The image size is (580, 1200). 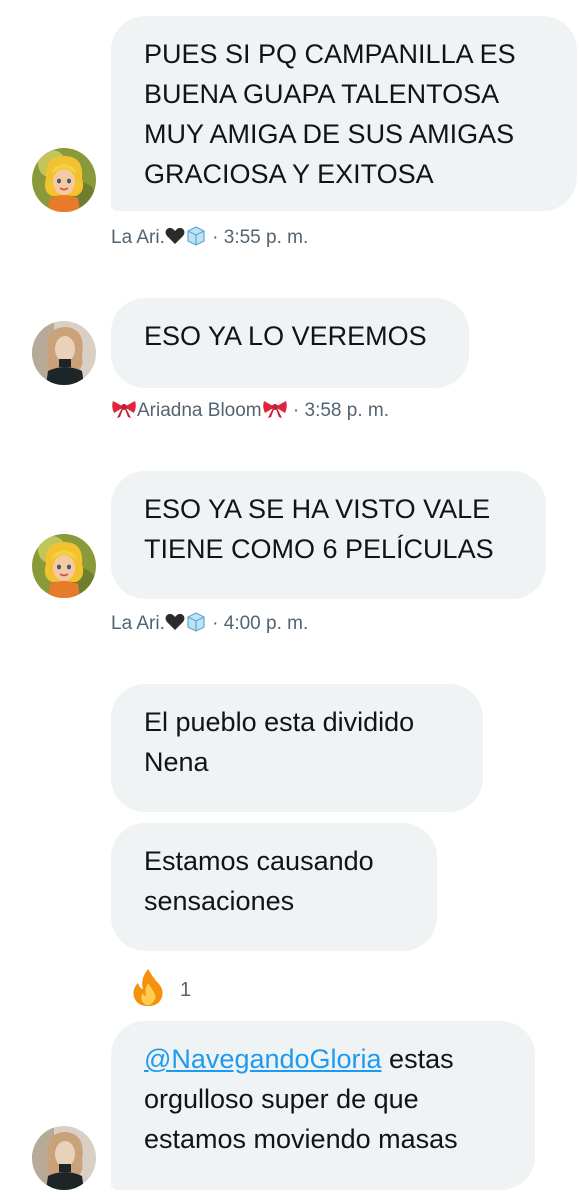 I want to click on reaction-count: 1, so click(x=186, y=989).